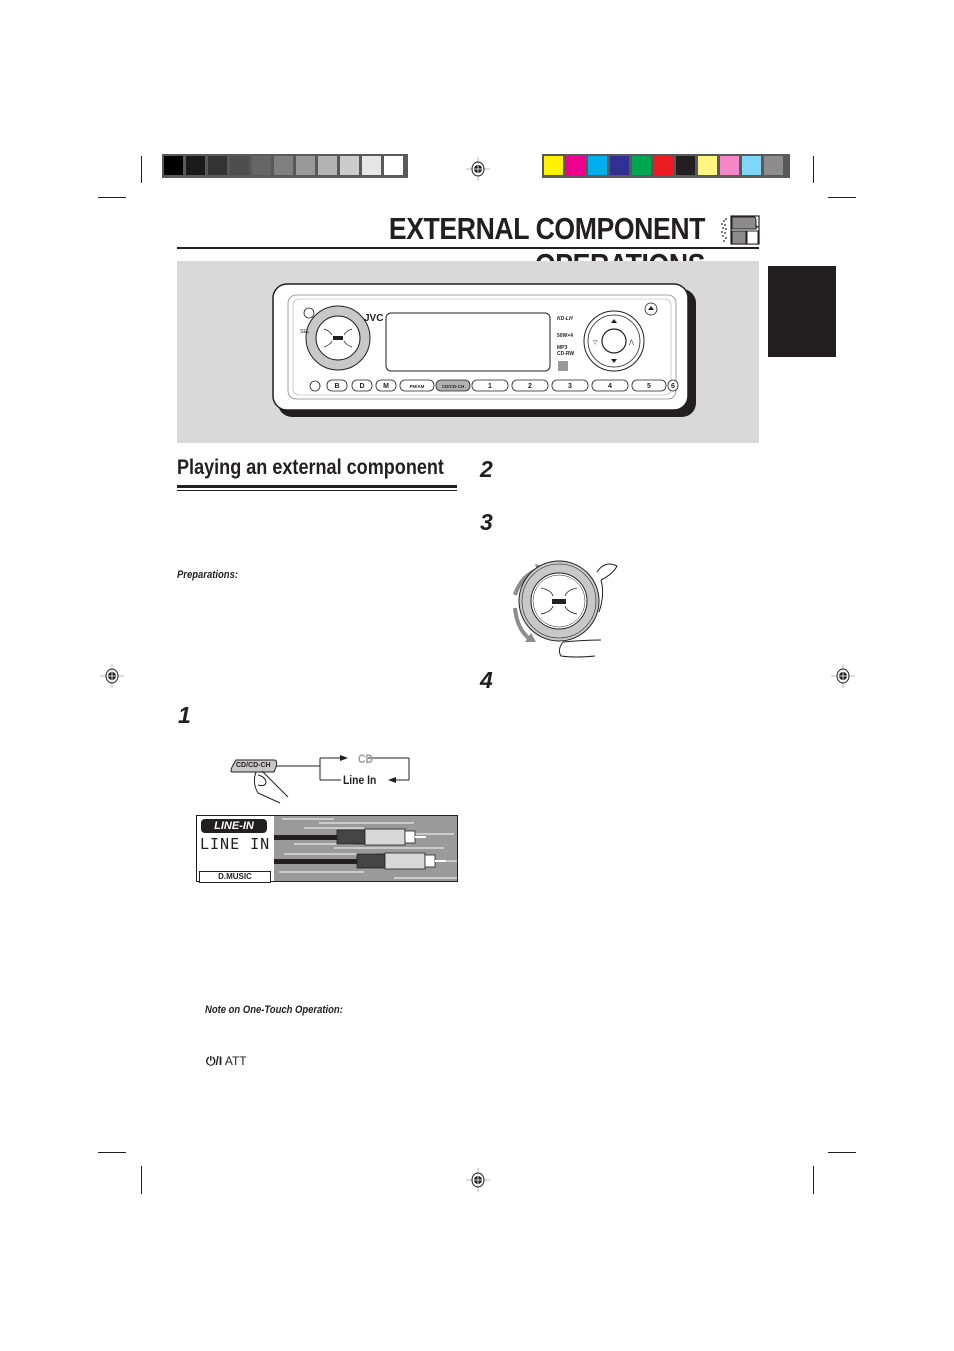 This screenshot has height=1351, width=954. I want to click on device-button-label: CD/CD-CH, so click(453, 386).